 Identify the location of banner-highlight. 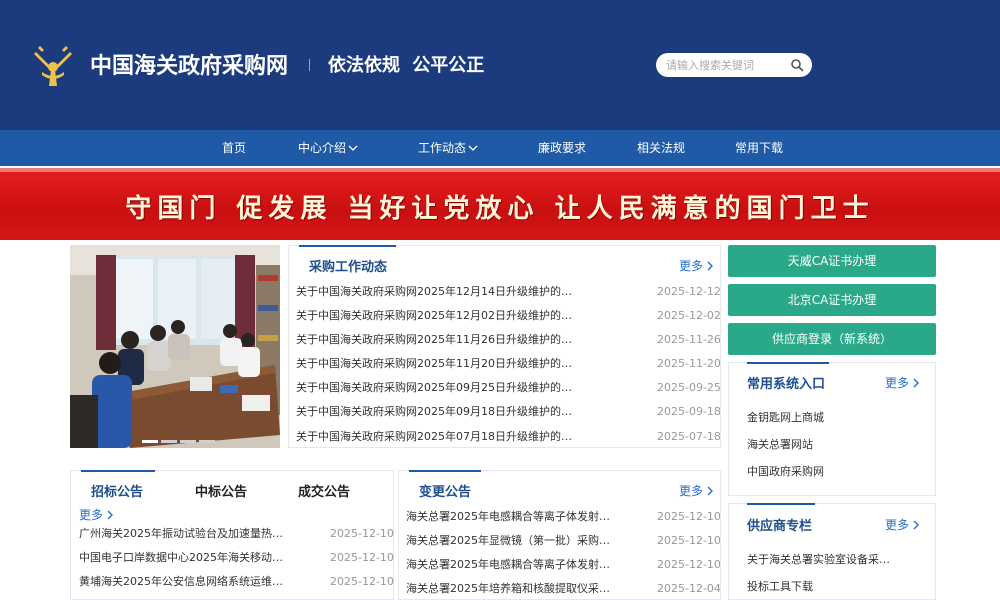
(500, 170).